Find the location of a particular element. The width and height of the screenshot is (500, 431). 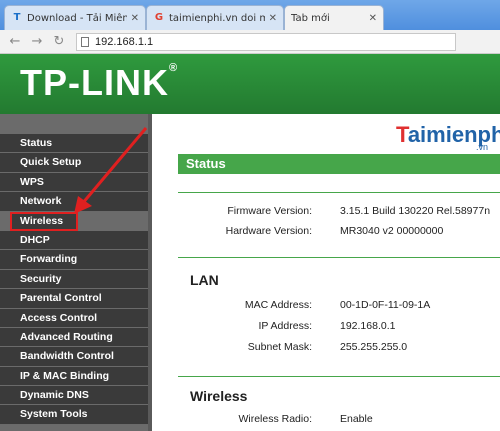

sidebar-item-security: Security is located at coordinates (74, 279).